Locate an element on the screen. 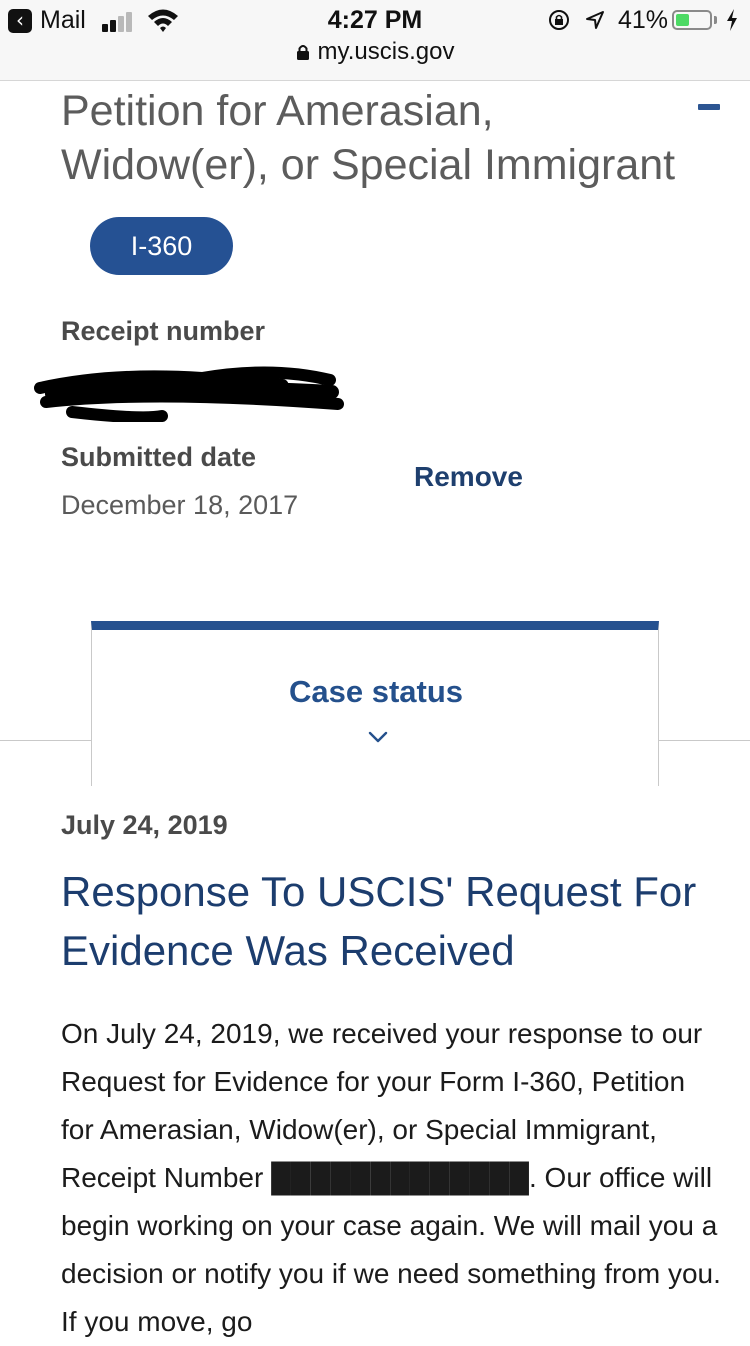 This screenshot has width=750, height=1346. tab-divider-right is located at coordinates (704, 740).